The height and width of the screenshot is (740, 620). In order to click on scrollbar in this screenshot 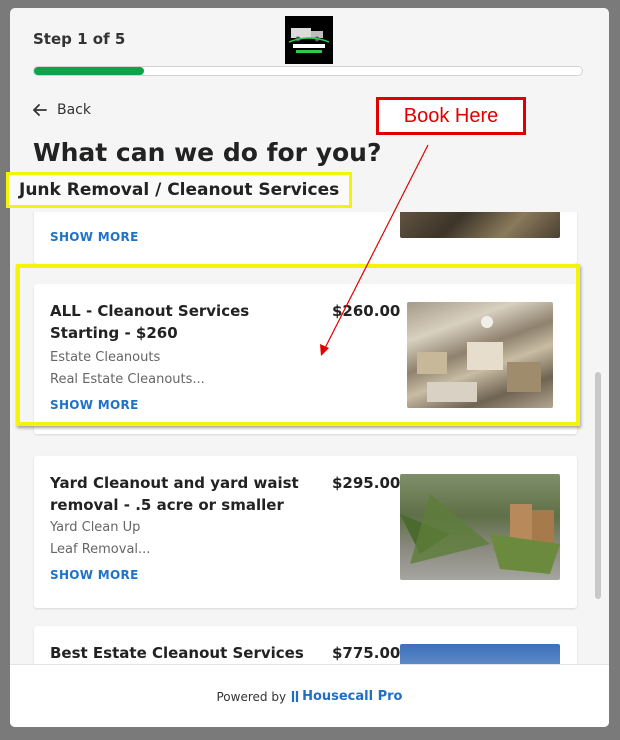, I will do `click(598, 485)`.